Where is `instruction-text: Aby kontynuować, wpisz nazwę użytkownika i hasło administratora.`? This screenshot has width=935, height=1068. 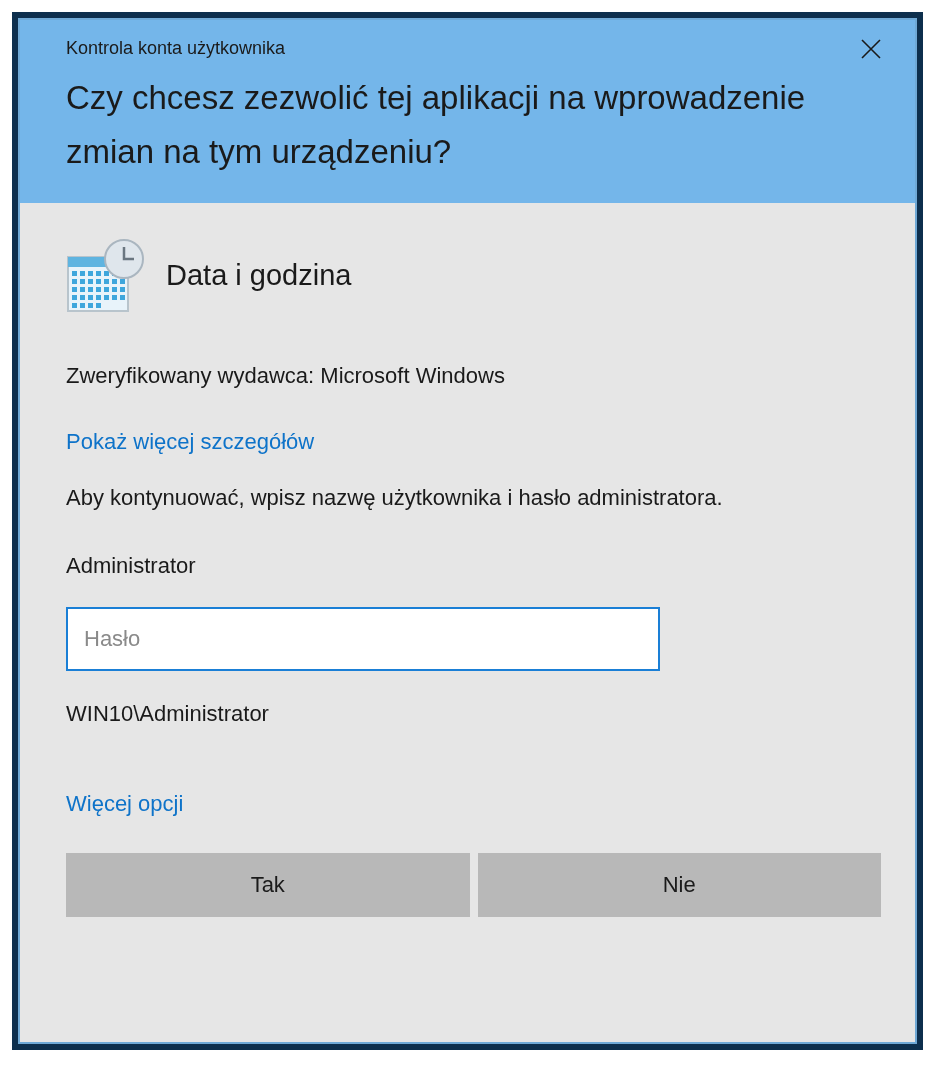
instruction-text: Aby kontynuować, wpisz nazwę użytkownika i hasło administratora. is located at coordinates (394, 498).